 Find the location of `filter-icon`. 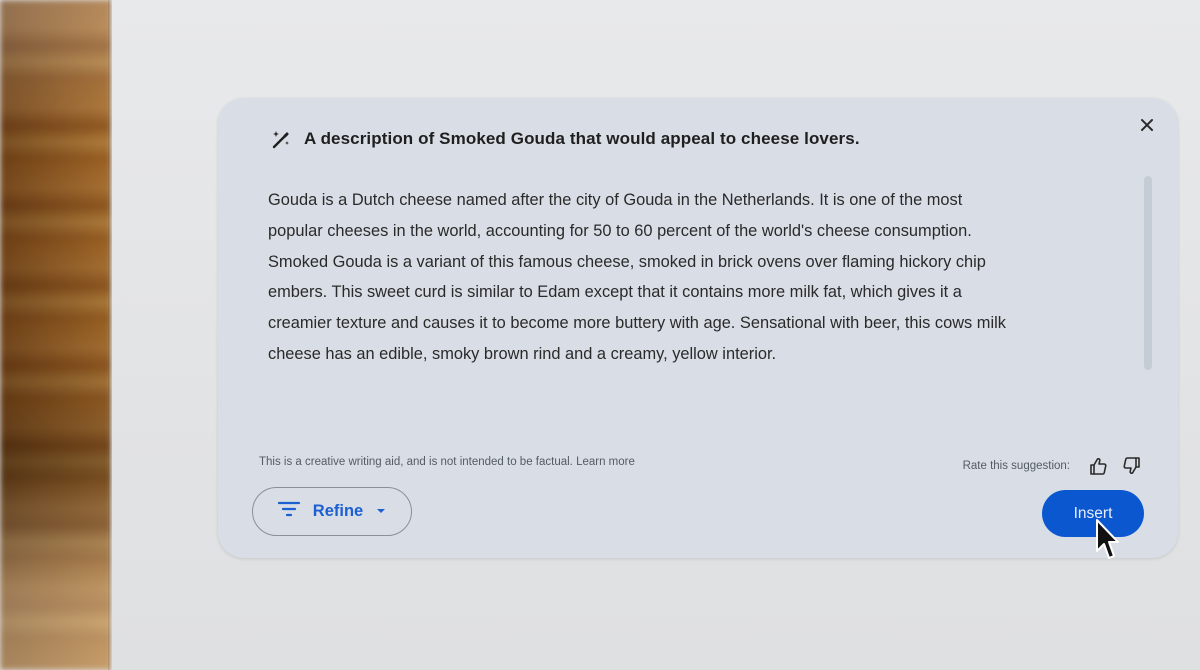

filter-icon is located at coordinates (289, 511).